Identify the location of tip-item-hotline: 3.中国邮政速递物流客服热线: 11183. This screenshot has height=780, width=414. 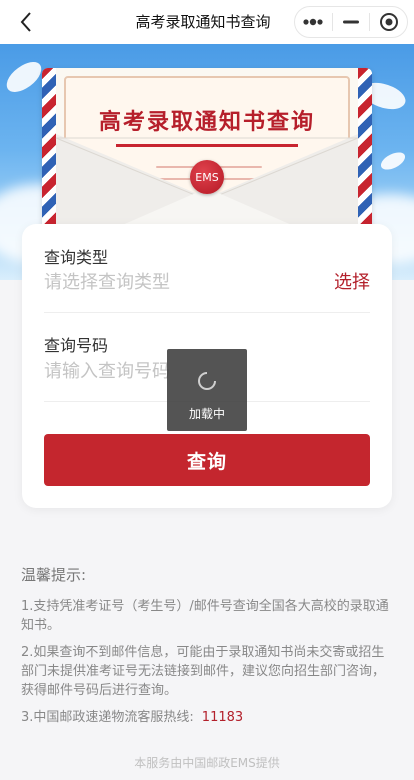
(207, 717).